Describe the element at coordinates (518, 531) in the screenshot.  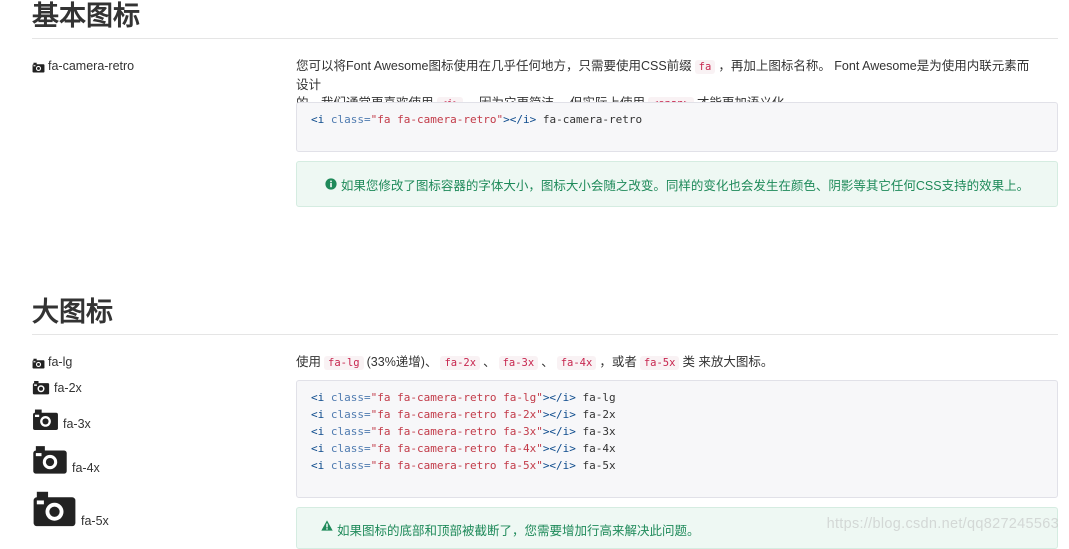
I see `alert-text: 如果图标的底部和顶部被截断了，您需要增加行高来解决此问题。` at that location.